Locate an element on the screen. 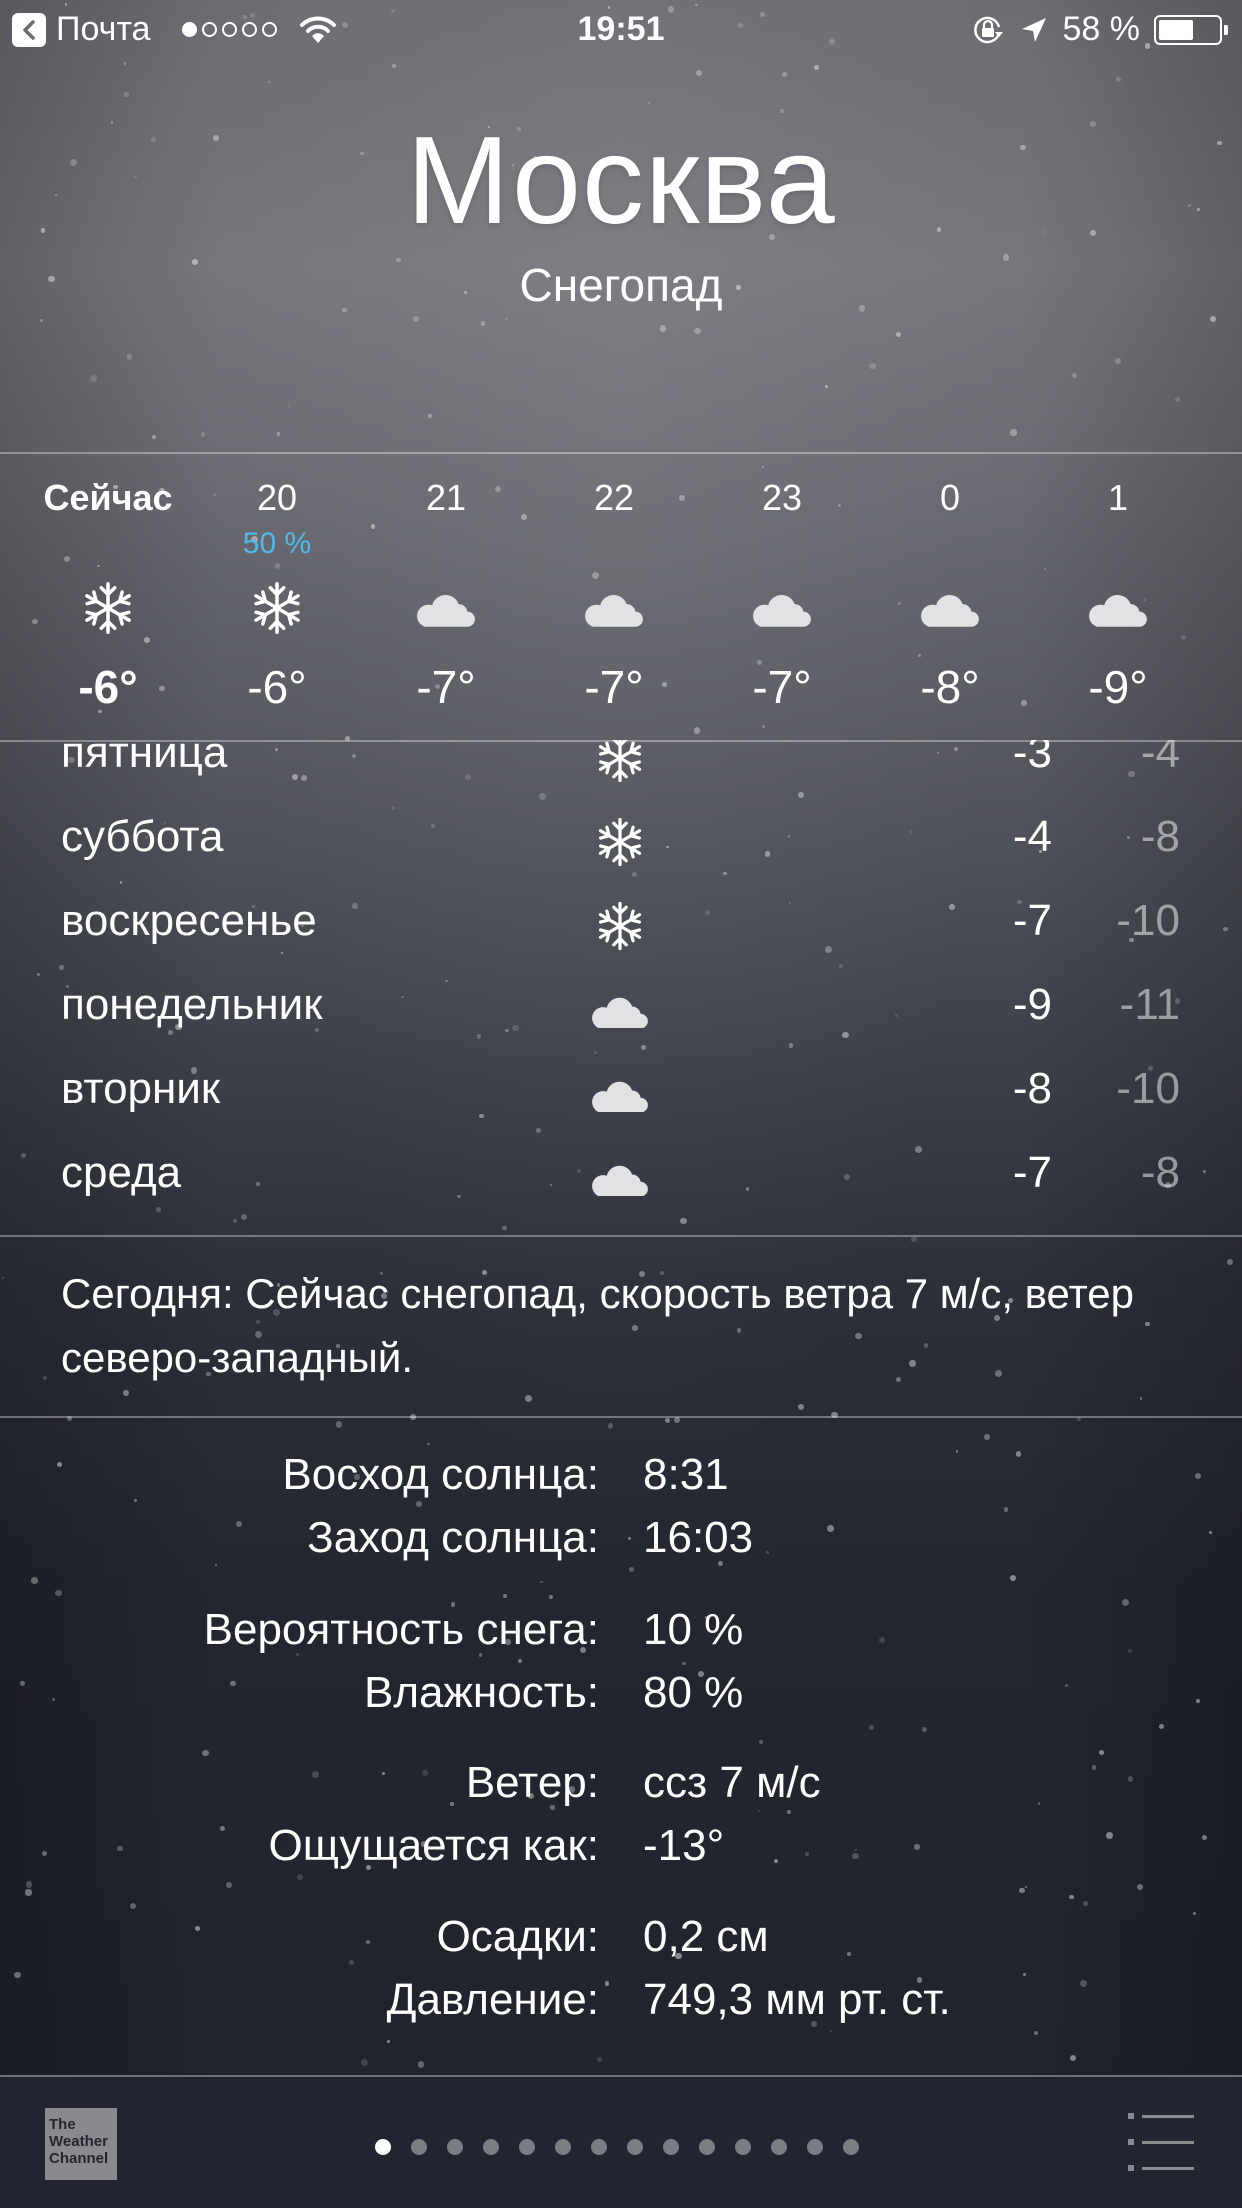 The height and width of the screenshot is (2208, 1242). battery-icon is located at coordinates (1191, 29).